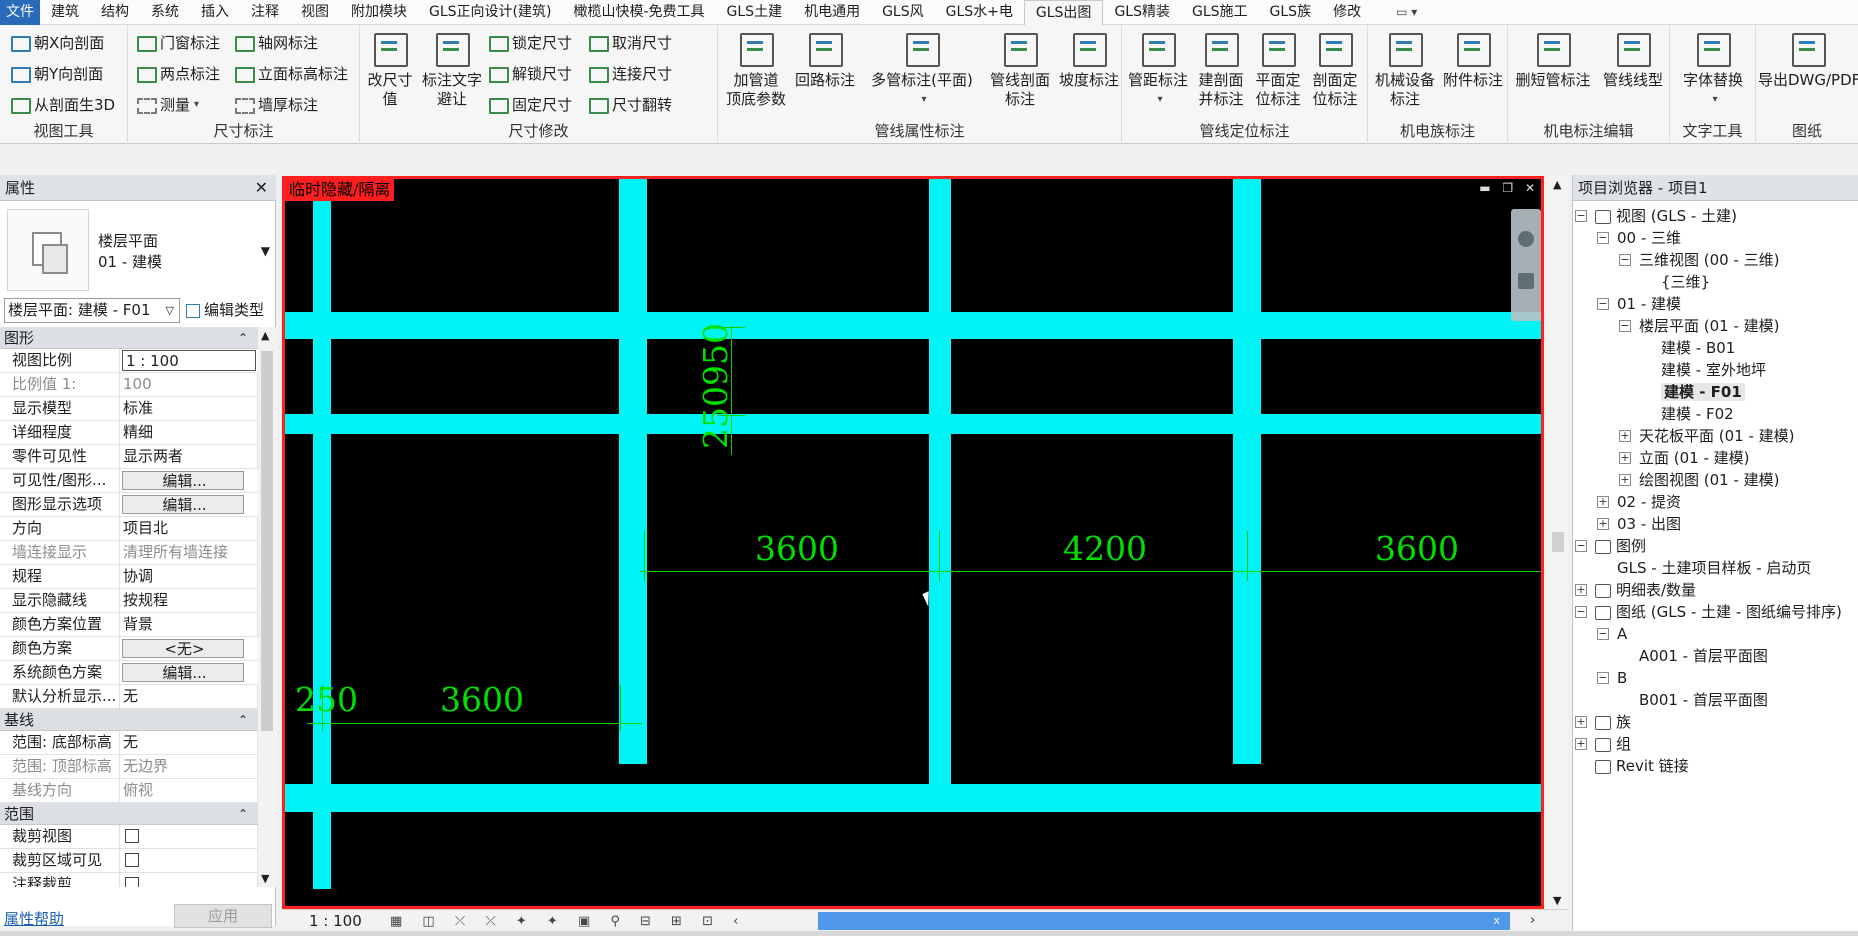  Describe the element at coordinates (756, 69) in the screenshot. I see `pipe-top-bottom-button: 加管道 顶底参数` at that location.